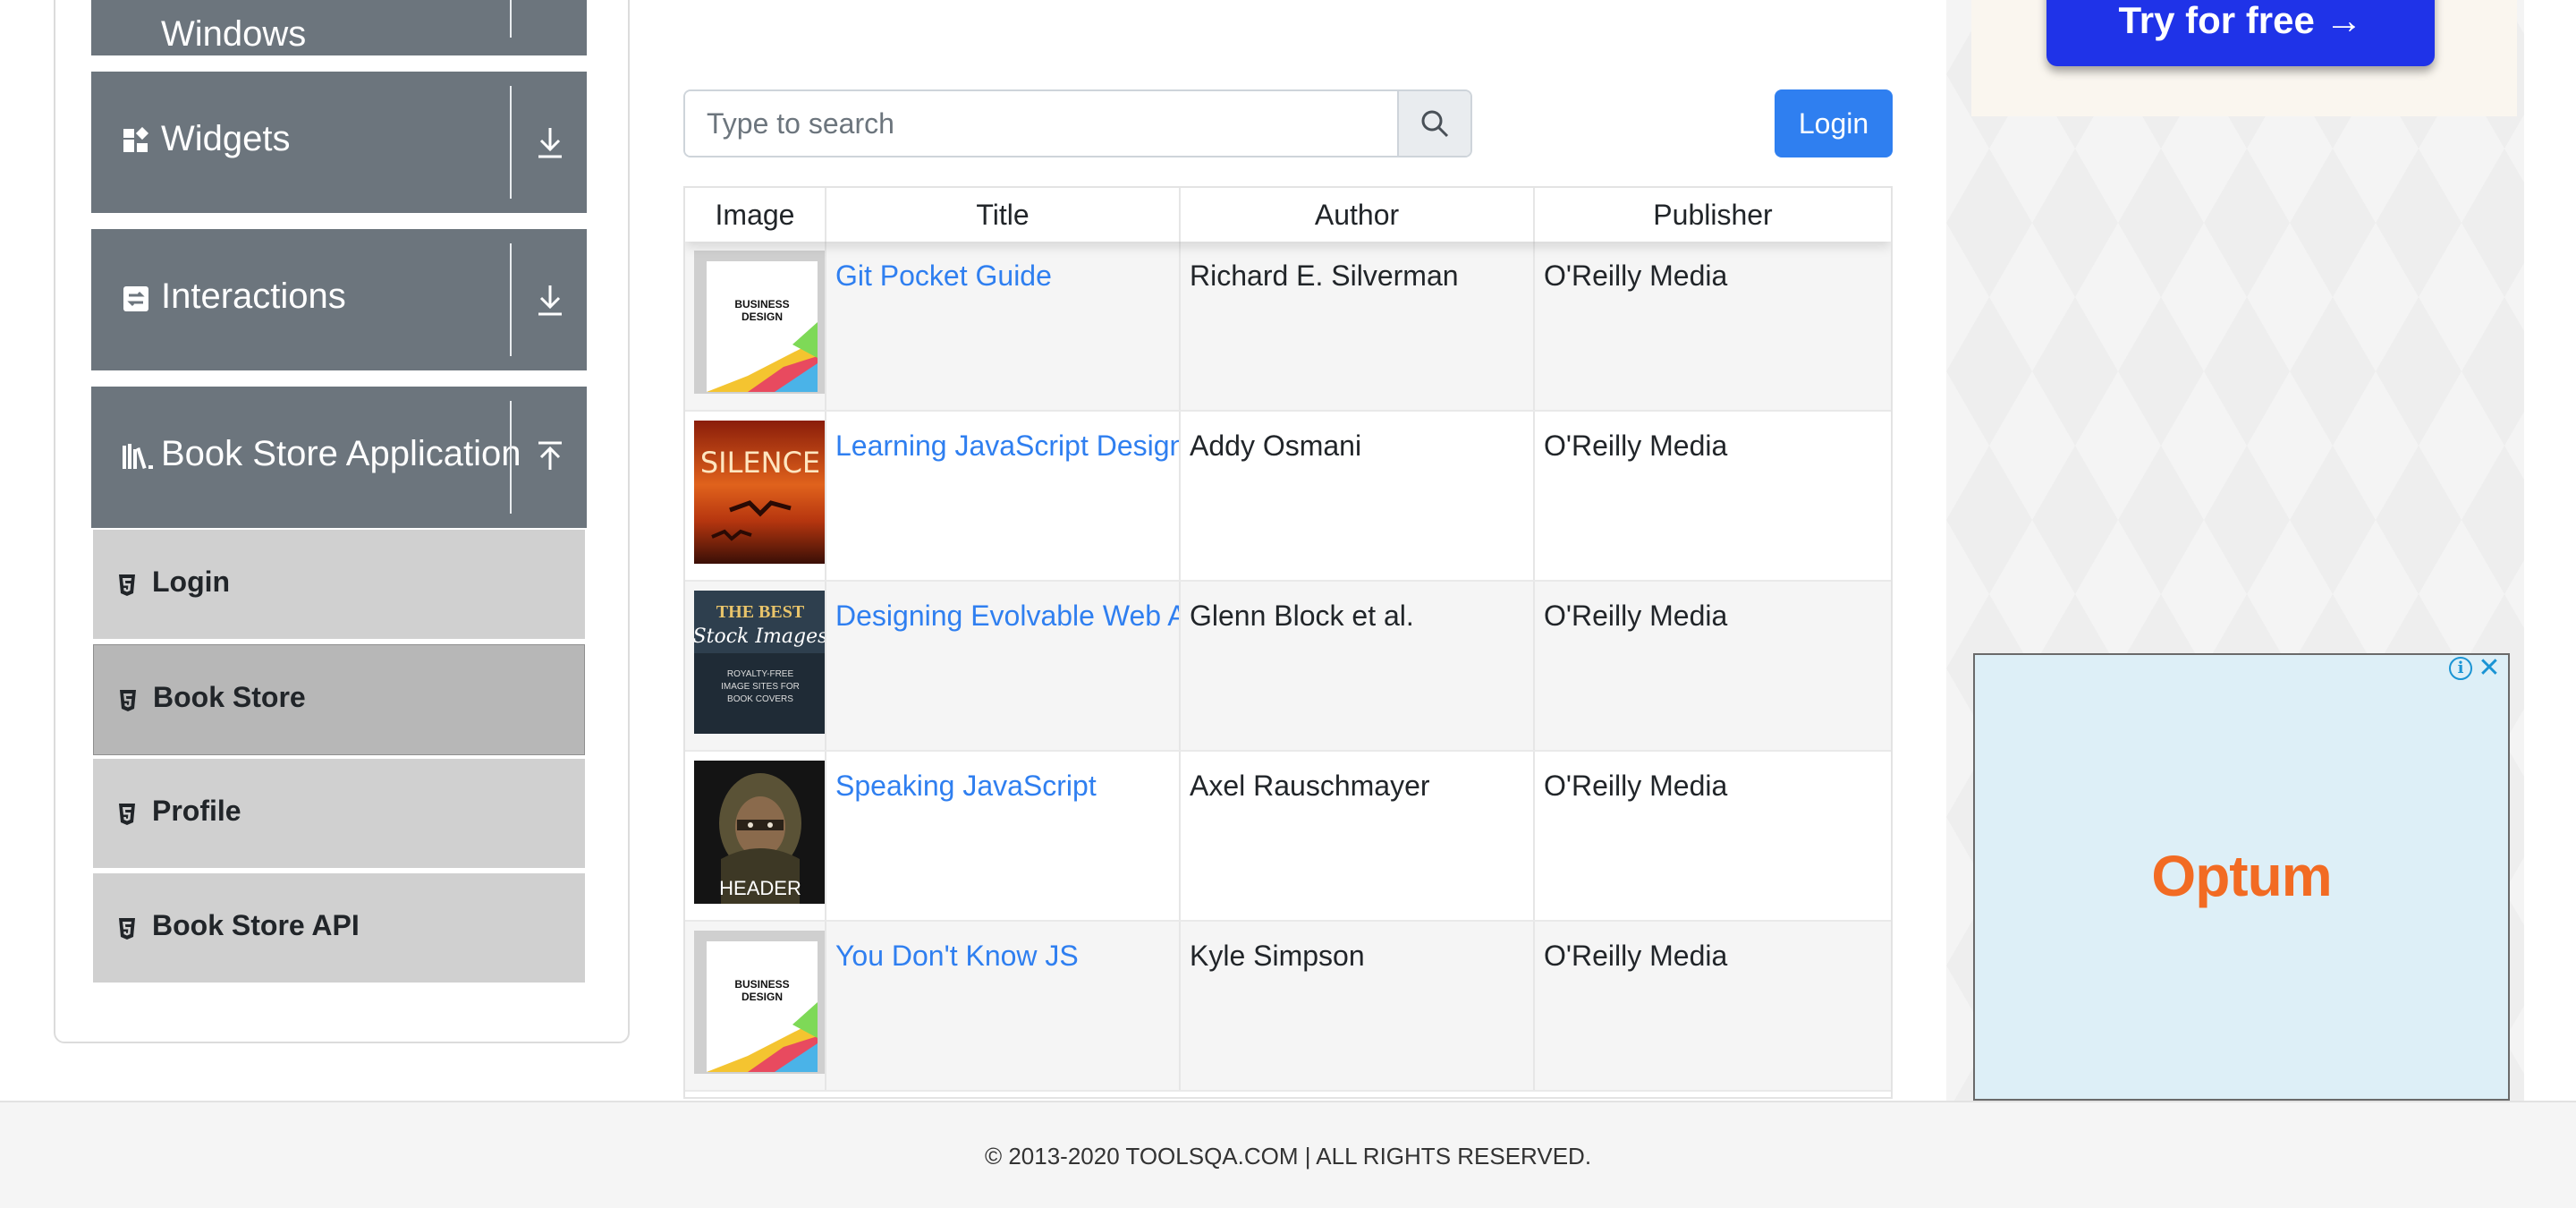 The height and width of the screenshot is (1208, 2576). What do you see at coordinates (1358, 836) in the screenshot?
I see `author-cell: Axel Rauschmayer` at bounding box center [1358, 836].